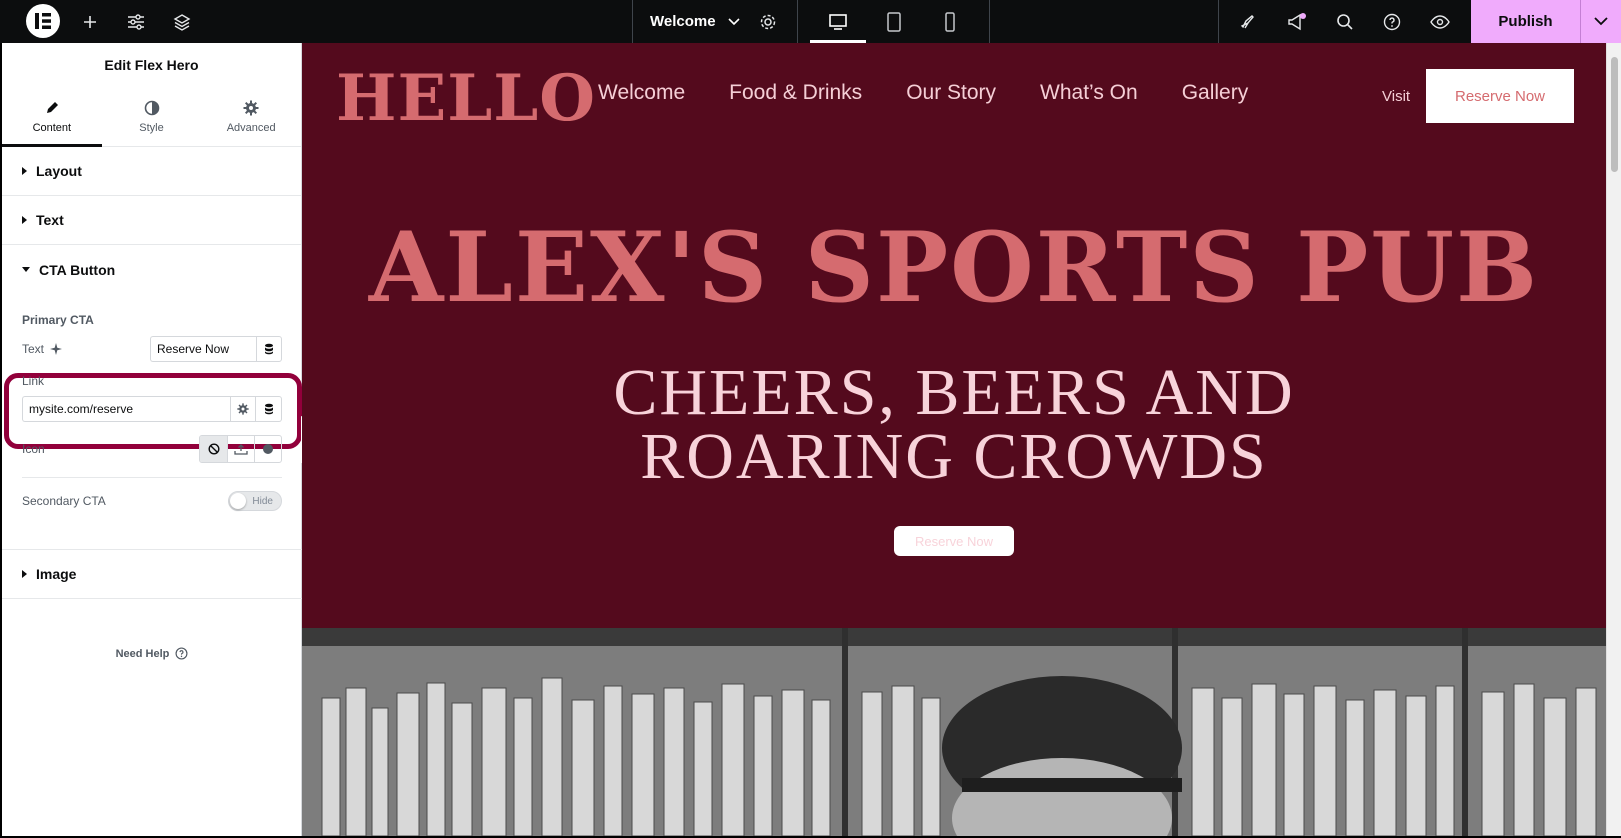  I want to click on secondary-cta-row: Secondary CTA Hide, so click(152, 501).